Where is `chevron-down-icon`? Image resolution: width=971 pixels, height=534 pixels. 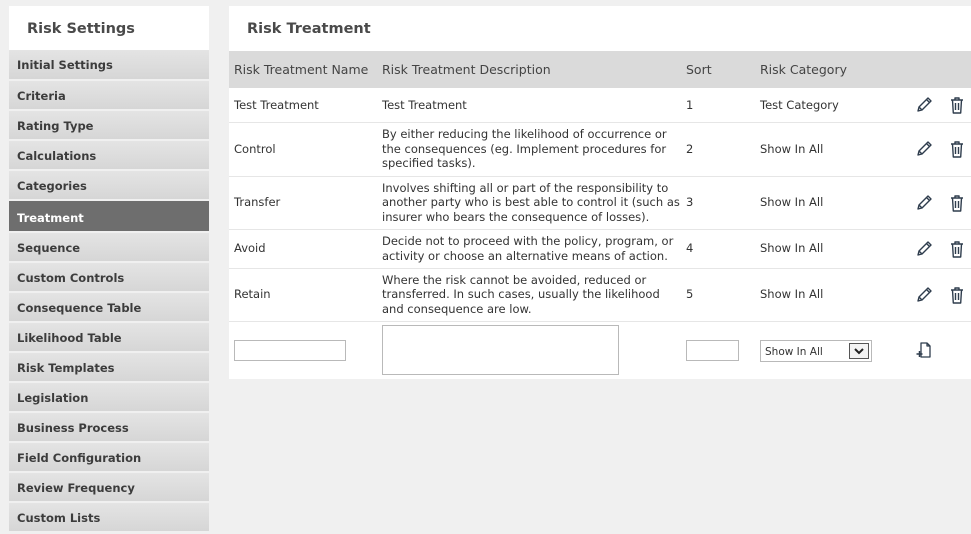
chevron-down-icon is located at coordinates (859, 350).